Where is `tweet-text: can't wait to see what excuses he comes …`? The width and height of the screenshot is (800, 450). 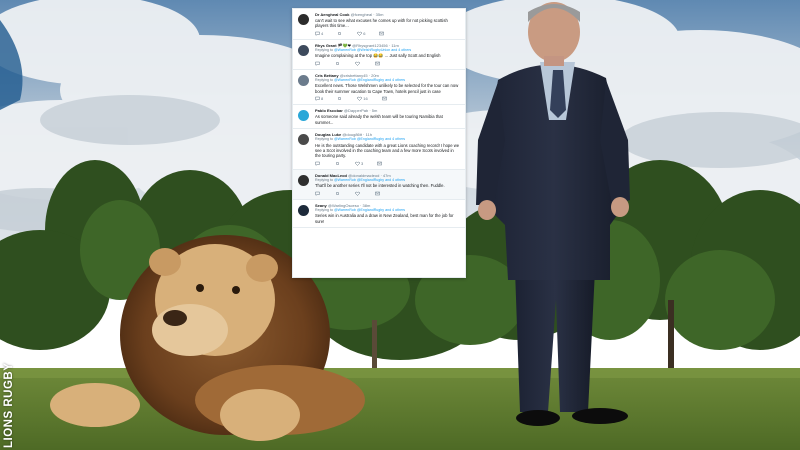
tweet-text: can't wait to see what excuses he comes … is located at coordinates (381, 23).